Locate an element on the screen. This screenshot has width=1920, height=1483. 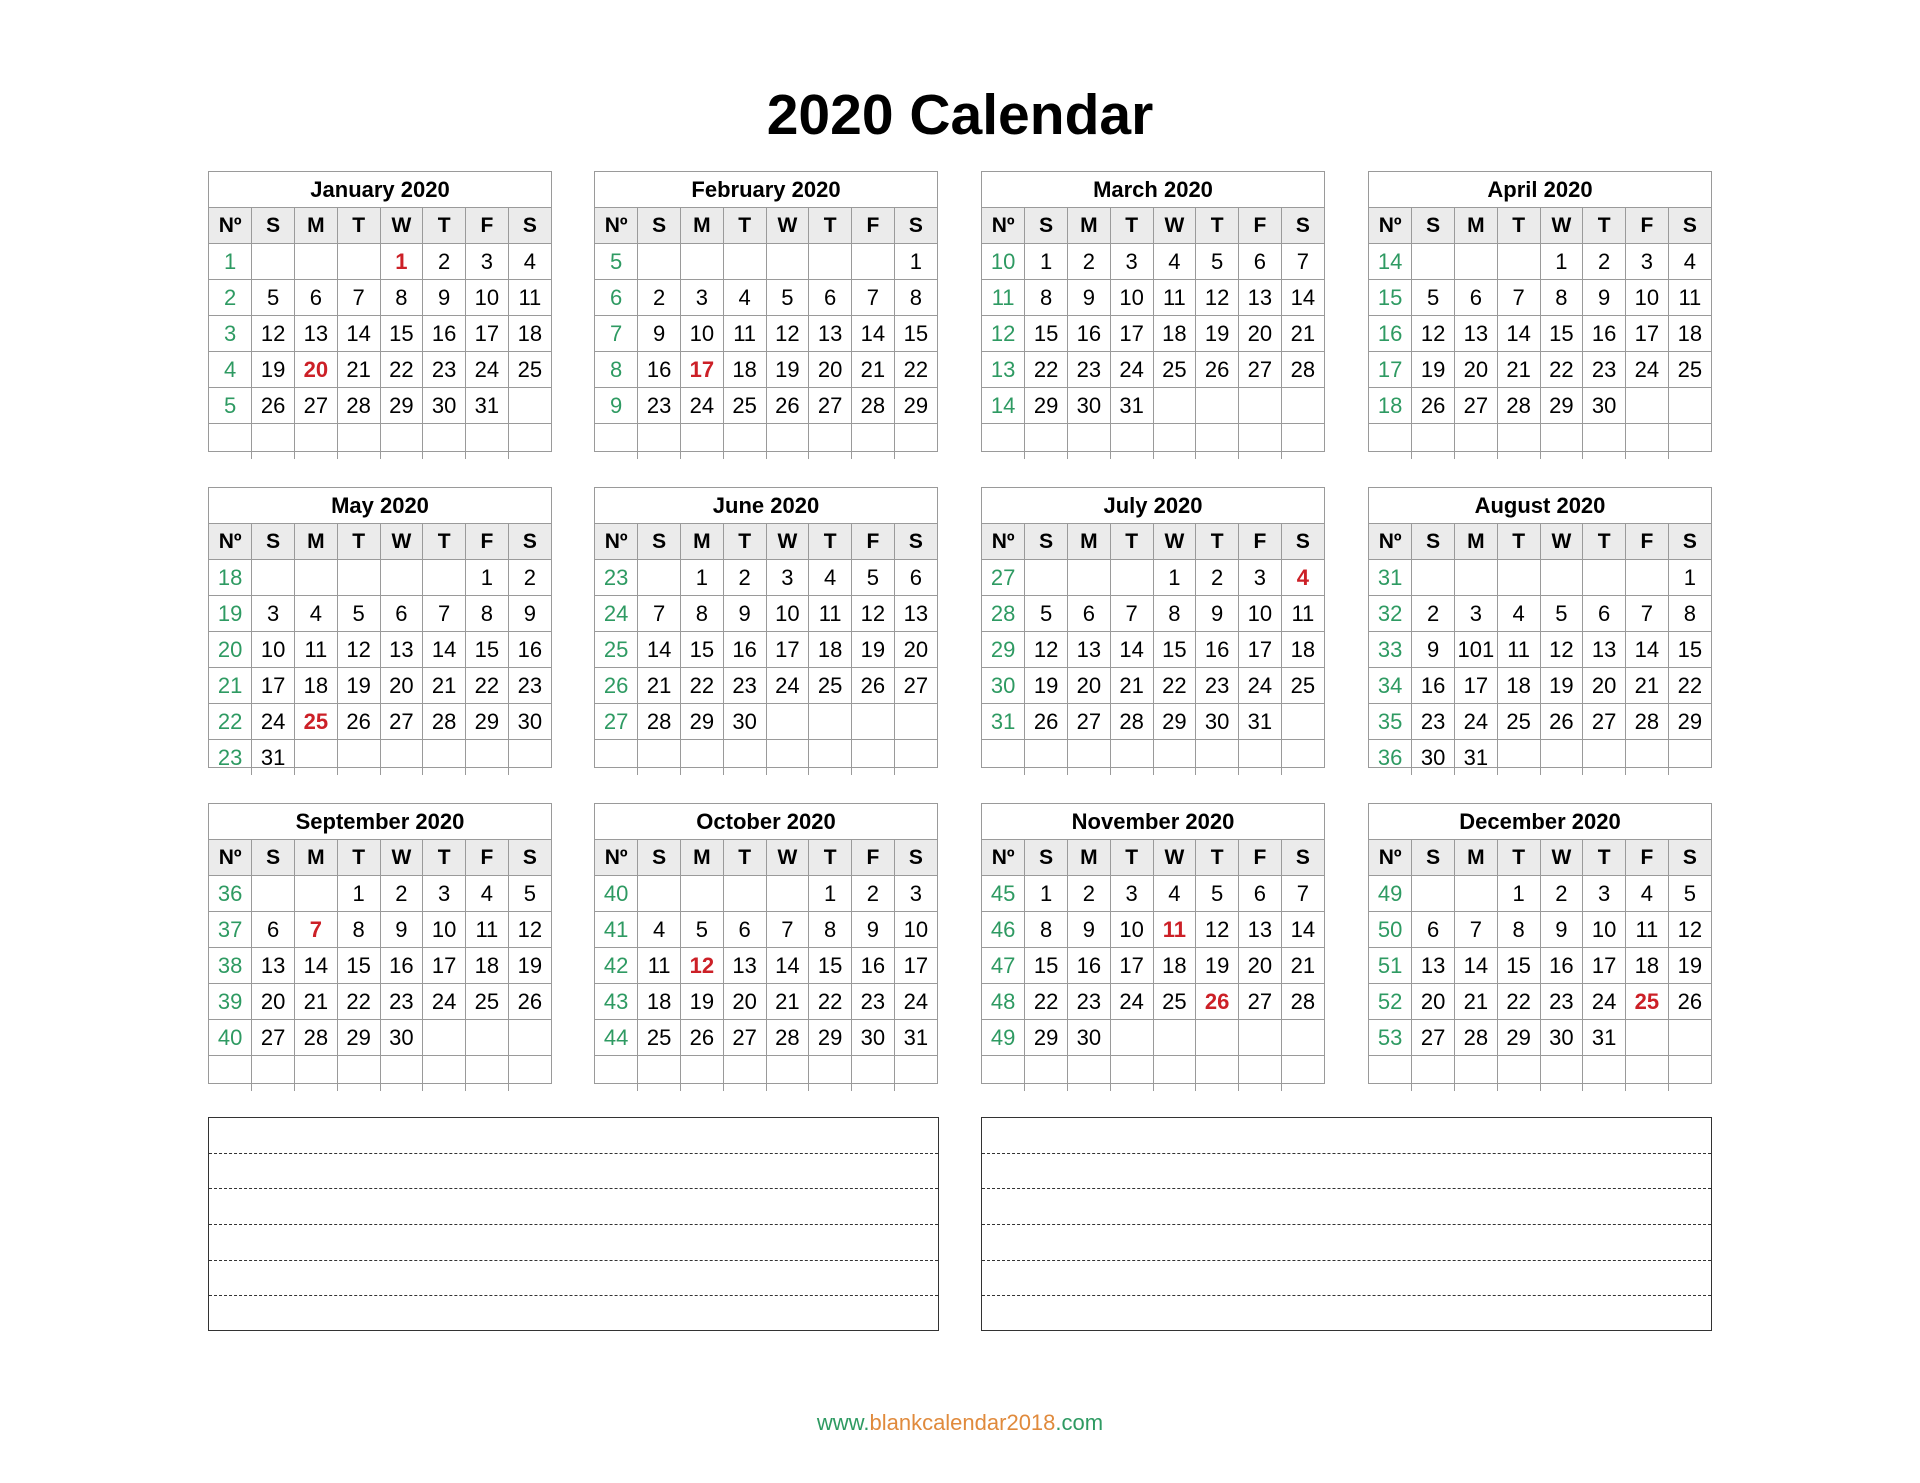
holiday-date-cell: 11 is located at coordinates (1174, 929).